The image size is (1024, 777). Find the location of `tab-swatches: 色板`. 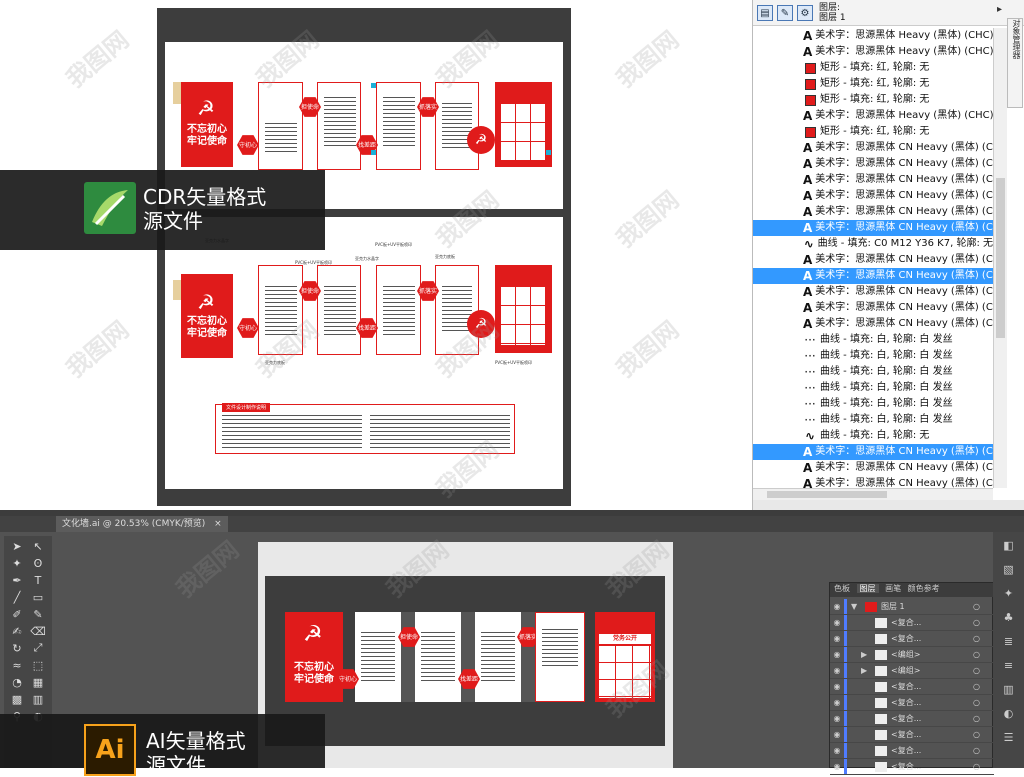

tab-swatches: 色板 is located at coordinates (842, 588).